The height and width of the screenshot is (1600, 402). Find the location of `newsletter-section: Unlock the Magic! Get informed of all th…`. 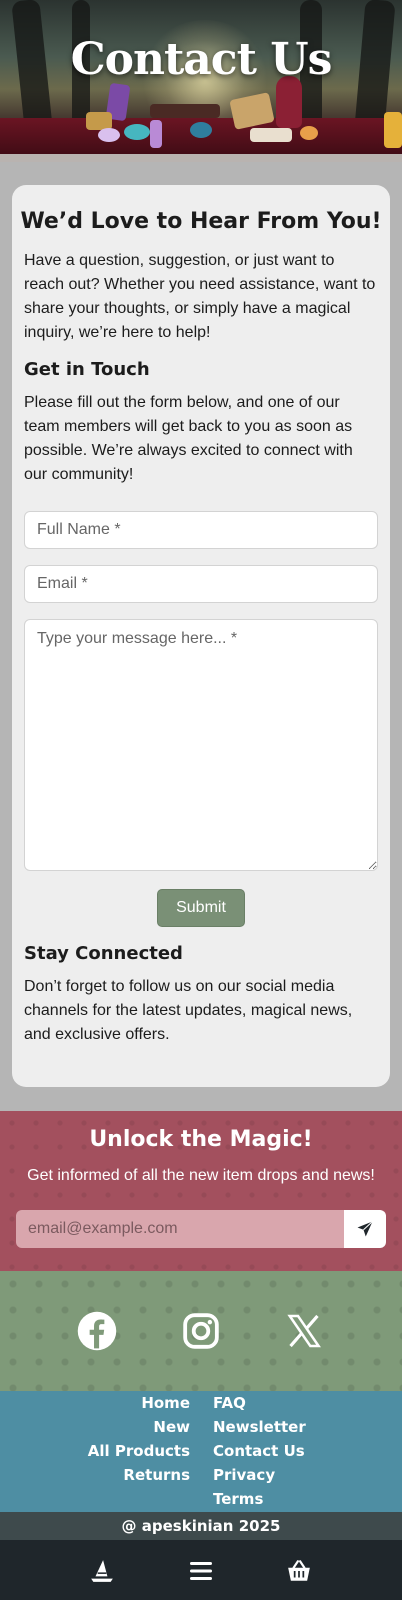

newsletter-section: Unlock the Magic! Get informed of all th… is located at coordinates (201, 1191).